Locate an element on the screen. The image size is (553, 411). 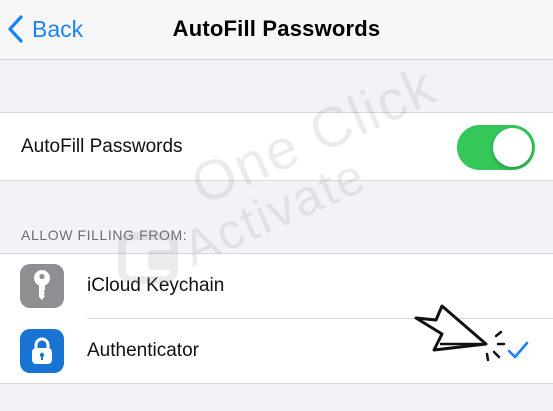
autofill-label: AutoFill Passwords is located at coordinates (102, 146).